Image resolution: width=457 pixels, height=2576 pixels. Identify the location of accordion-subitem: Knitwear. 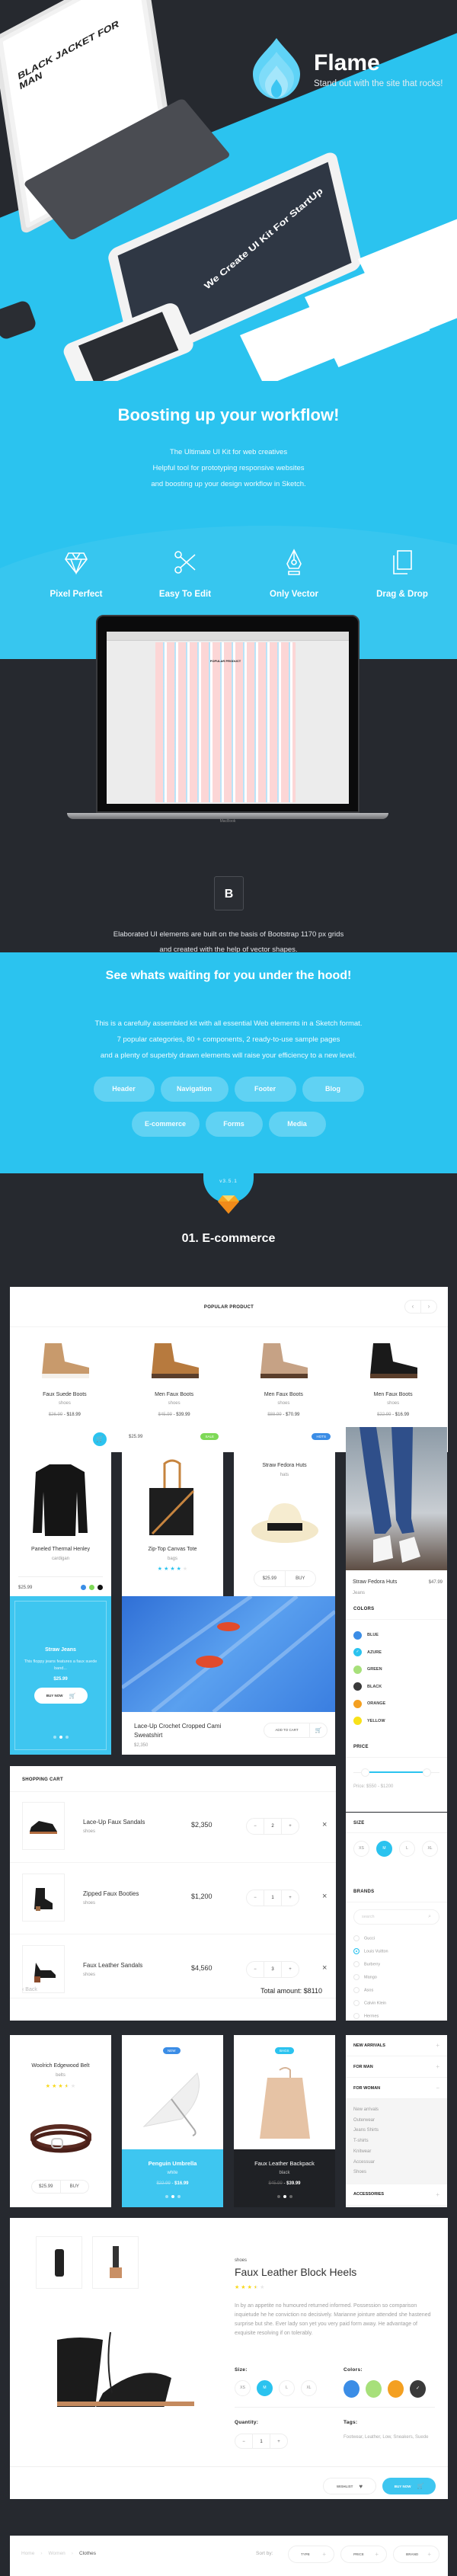
(396, 2152).